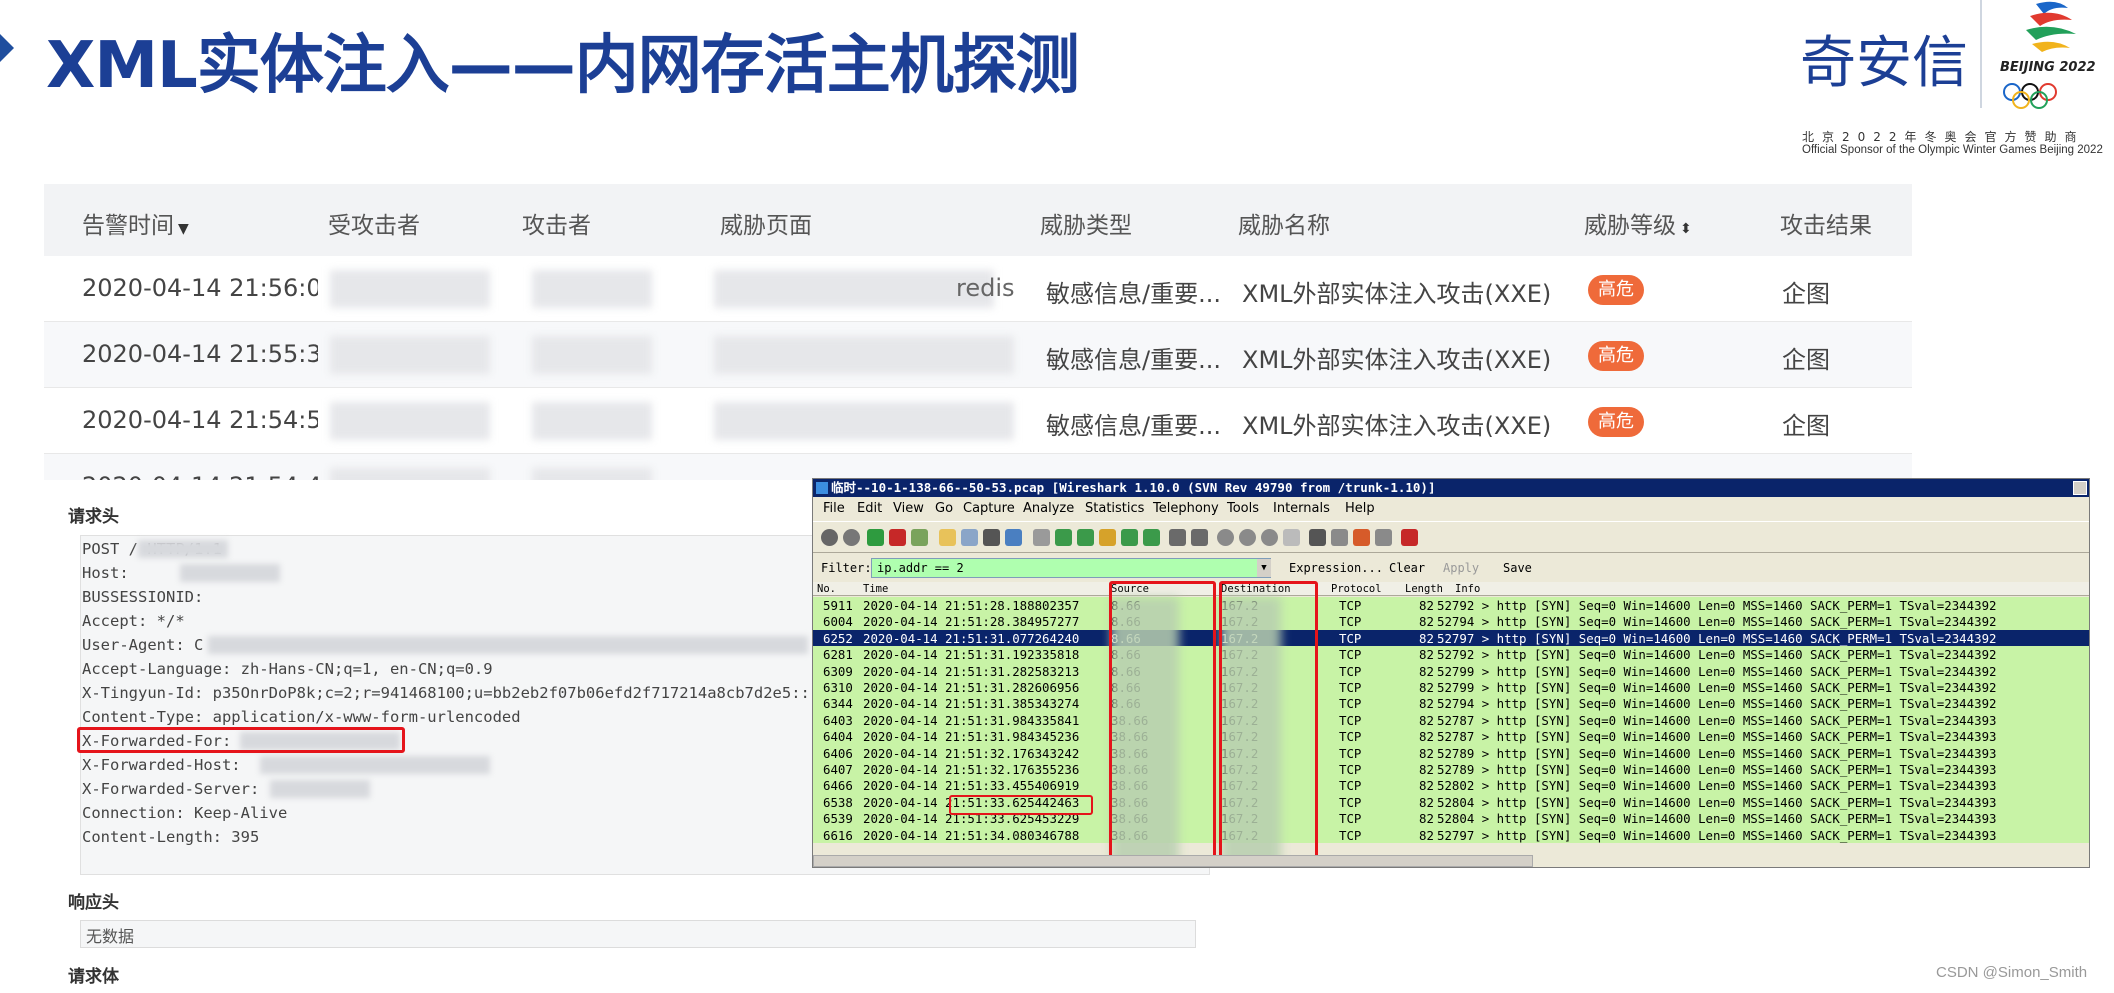 The width and height of the screenshot is (2114, 993). I want to click on stop-capture-icon, so click(897, 537).